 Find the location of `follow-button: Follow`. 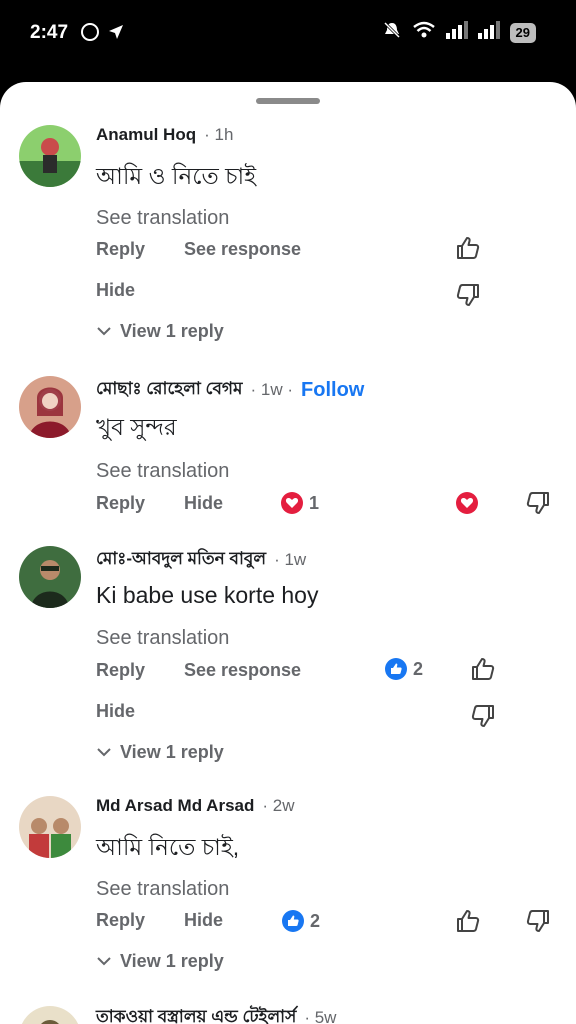

follow-button: Follow is located at coordinates (332, 390).